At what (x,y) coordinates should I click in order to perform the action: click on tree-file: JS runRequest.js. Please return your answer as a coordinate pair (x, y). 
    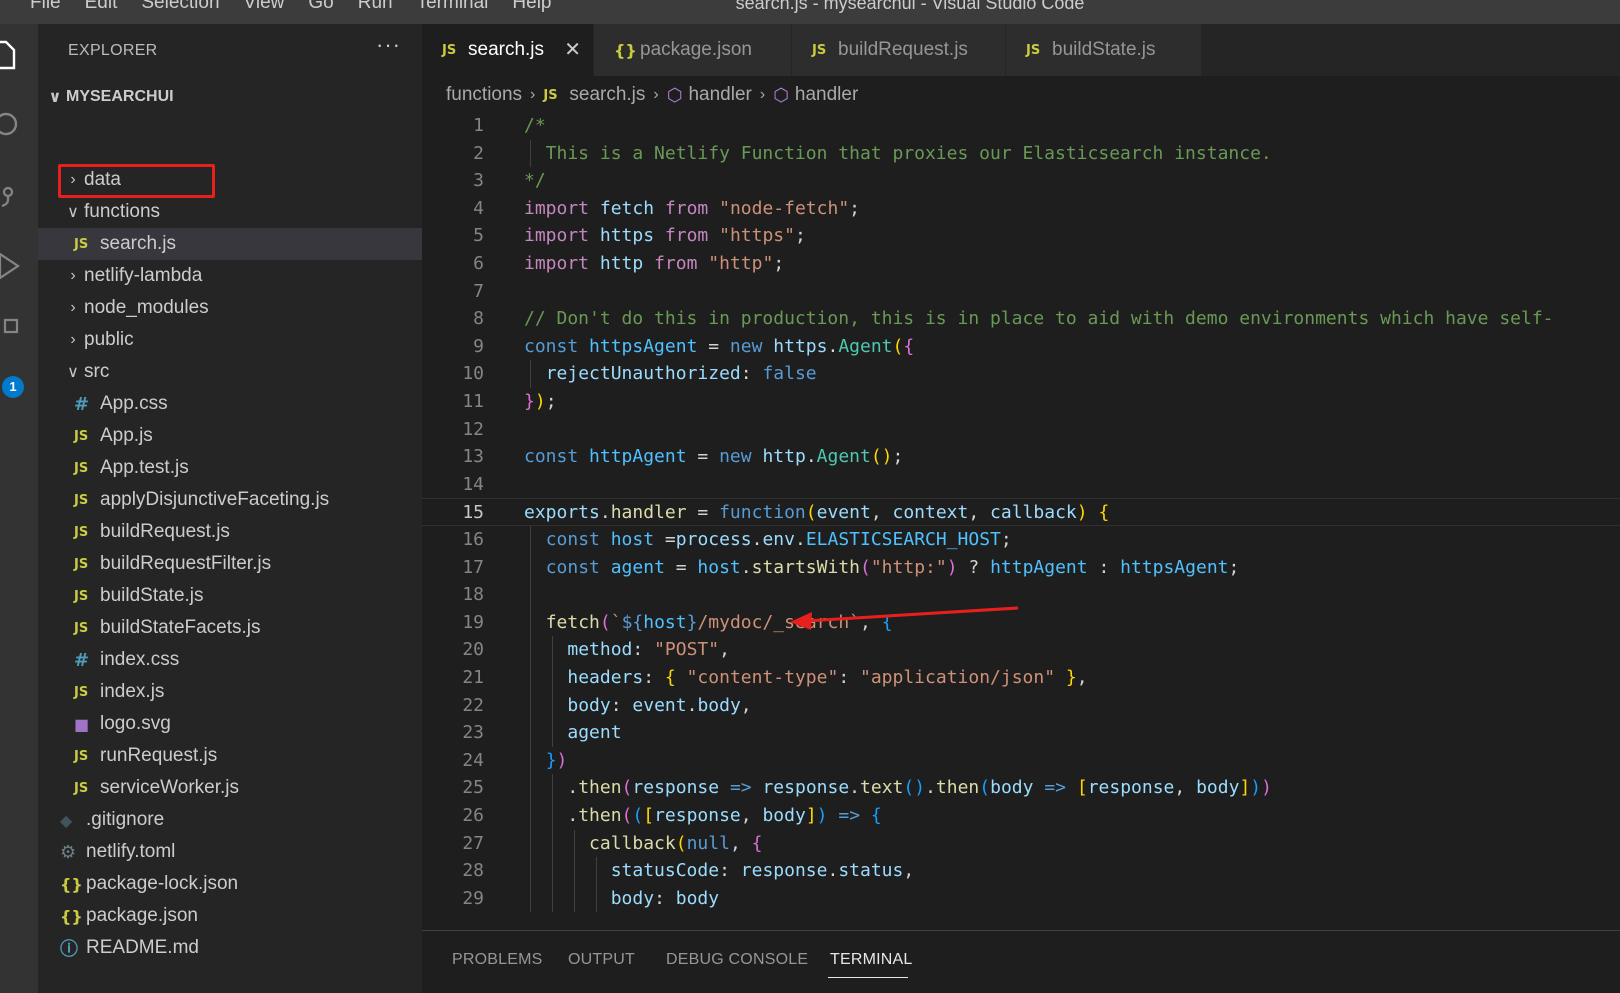
    Looking at the image, I should click on (230, 756).